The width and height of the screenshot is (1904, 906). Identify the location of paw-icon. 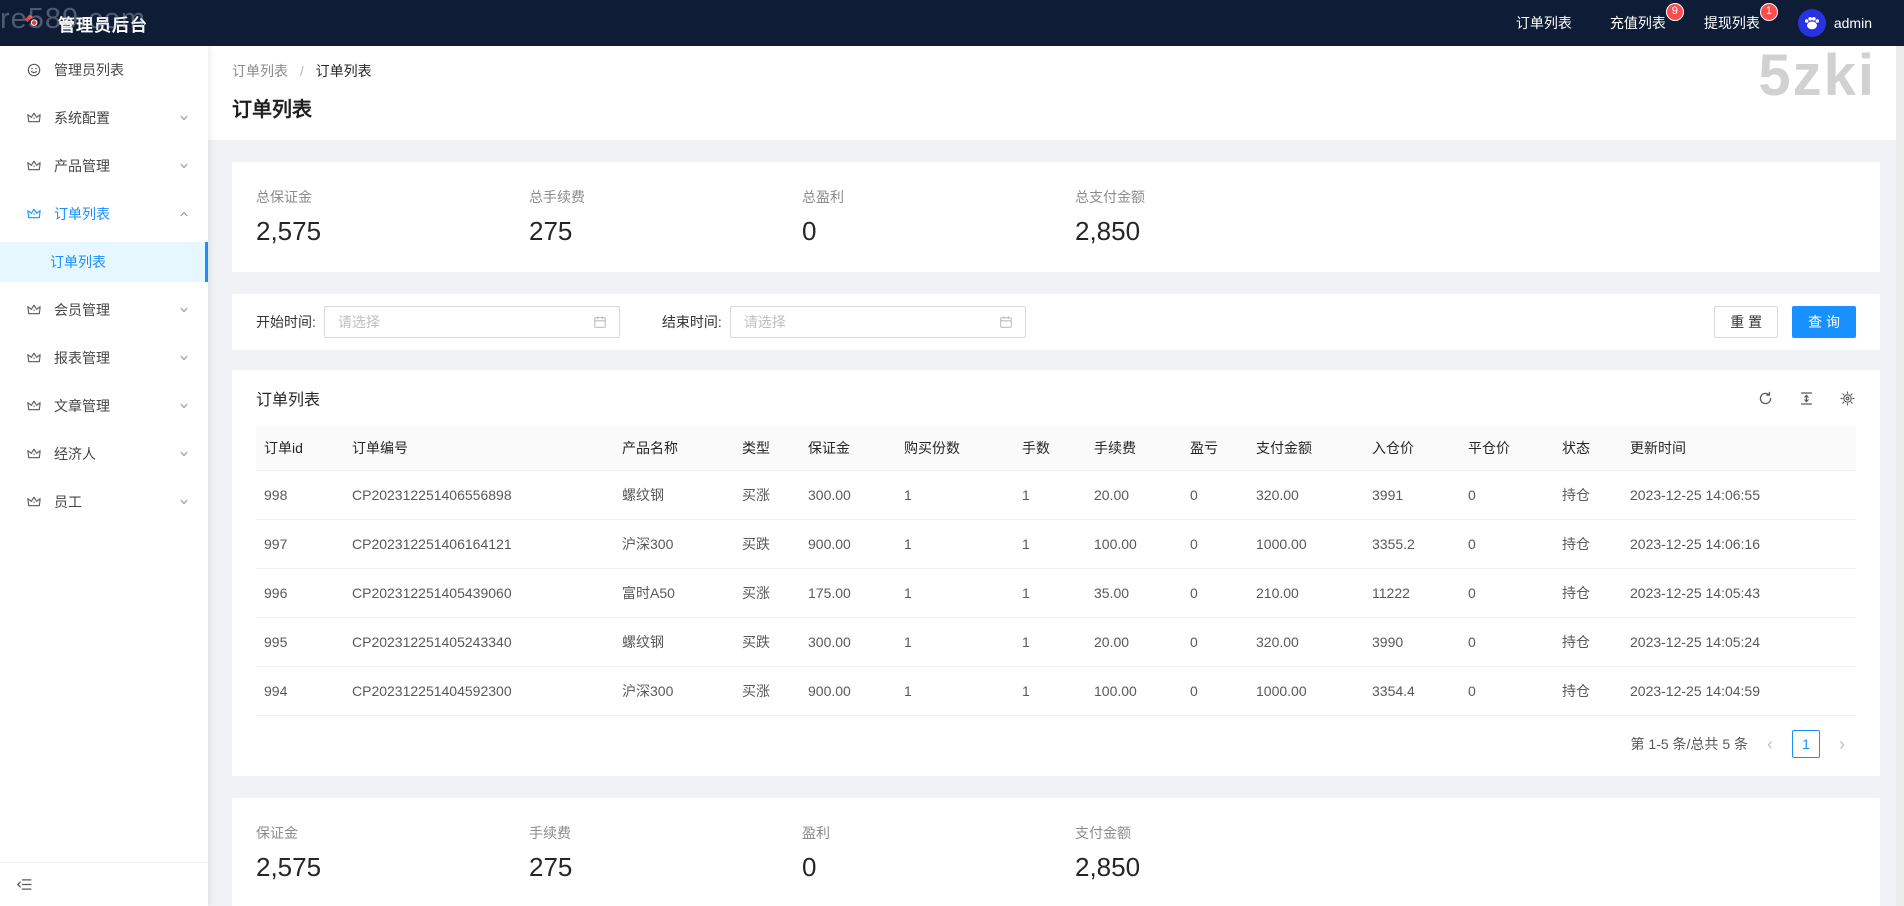
(1811, 23).